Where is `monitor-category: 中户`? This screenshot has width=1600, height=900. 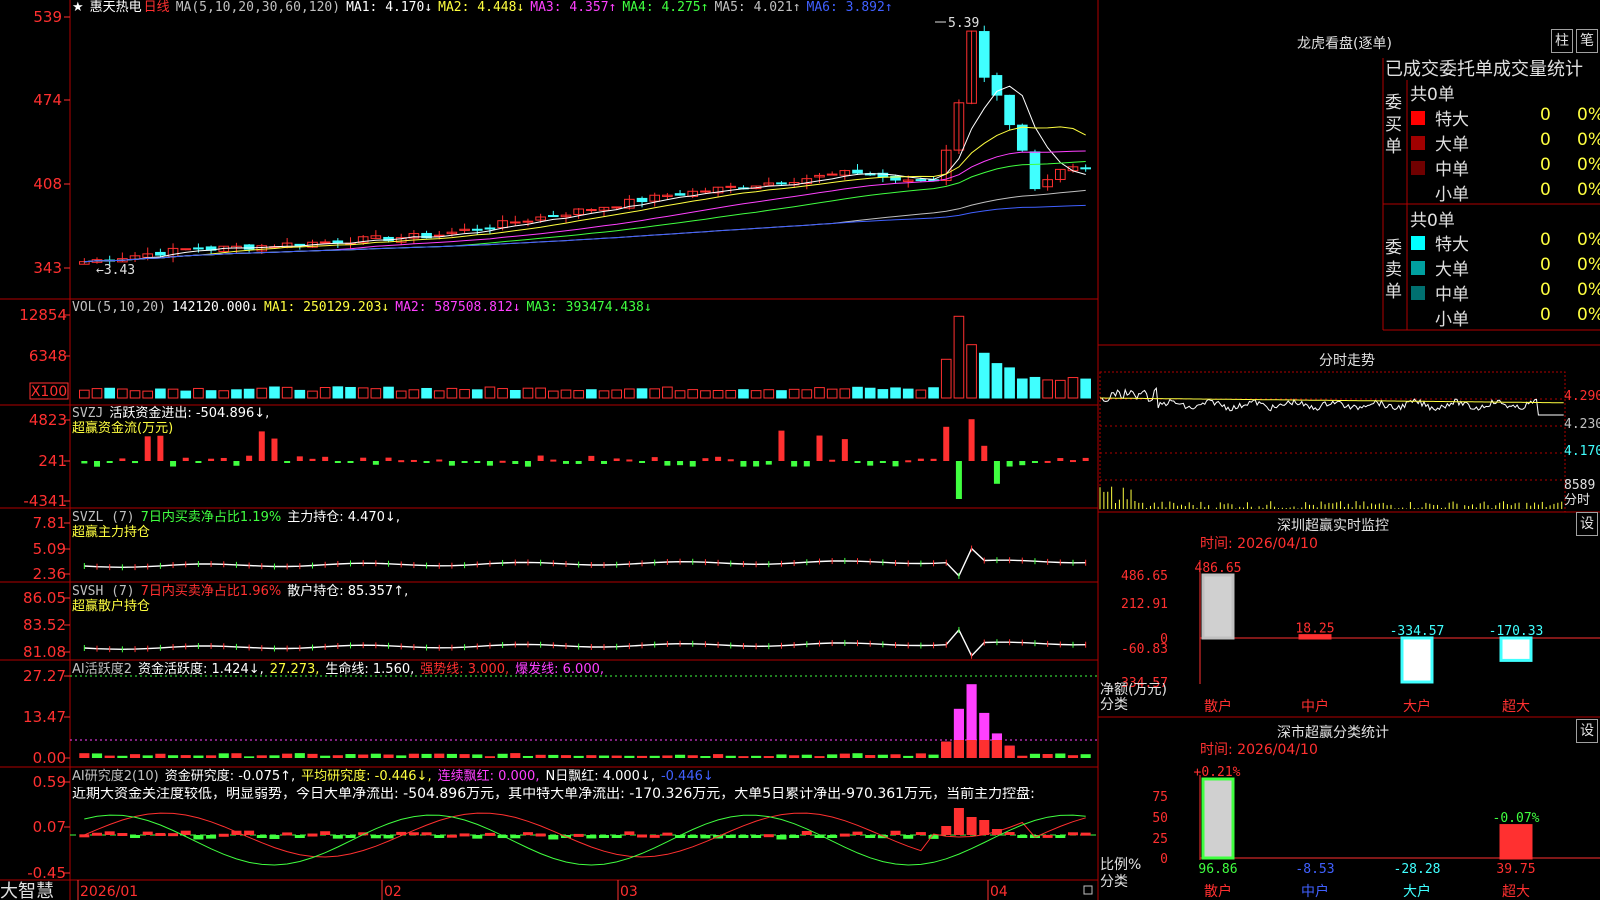
monitor-category: 中户 is located at coordinates (1315, 706).